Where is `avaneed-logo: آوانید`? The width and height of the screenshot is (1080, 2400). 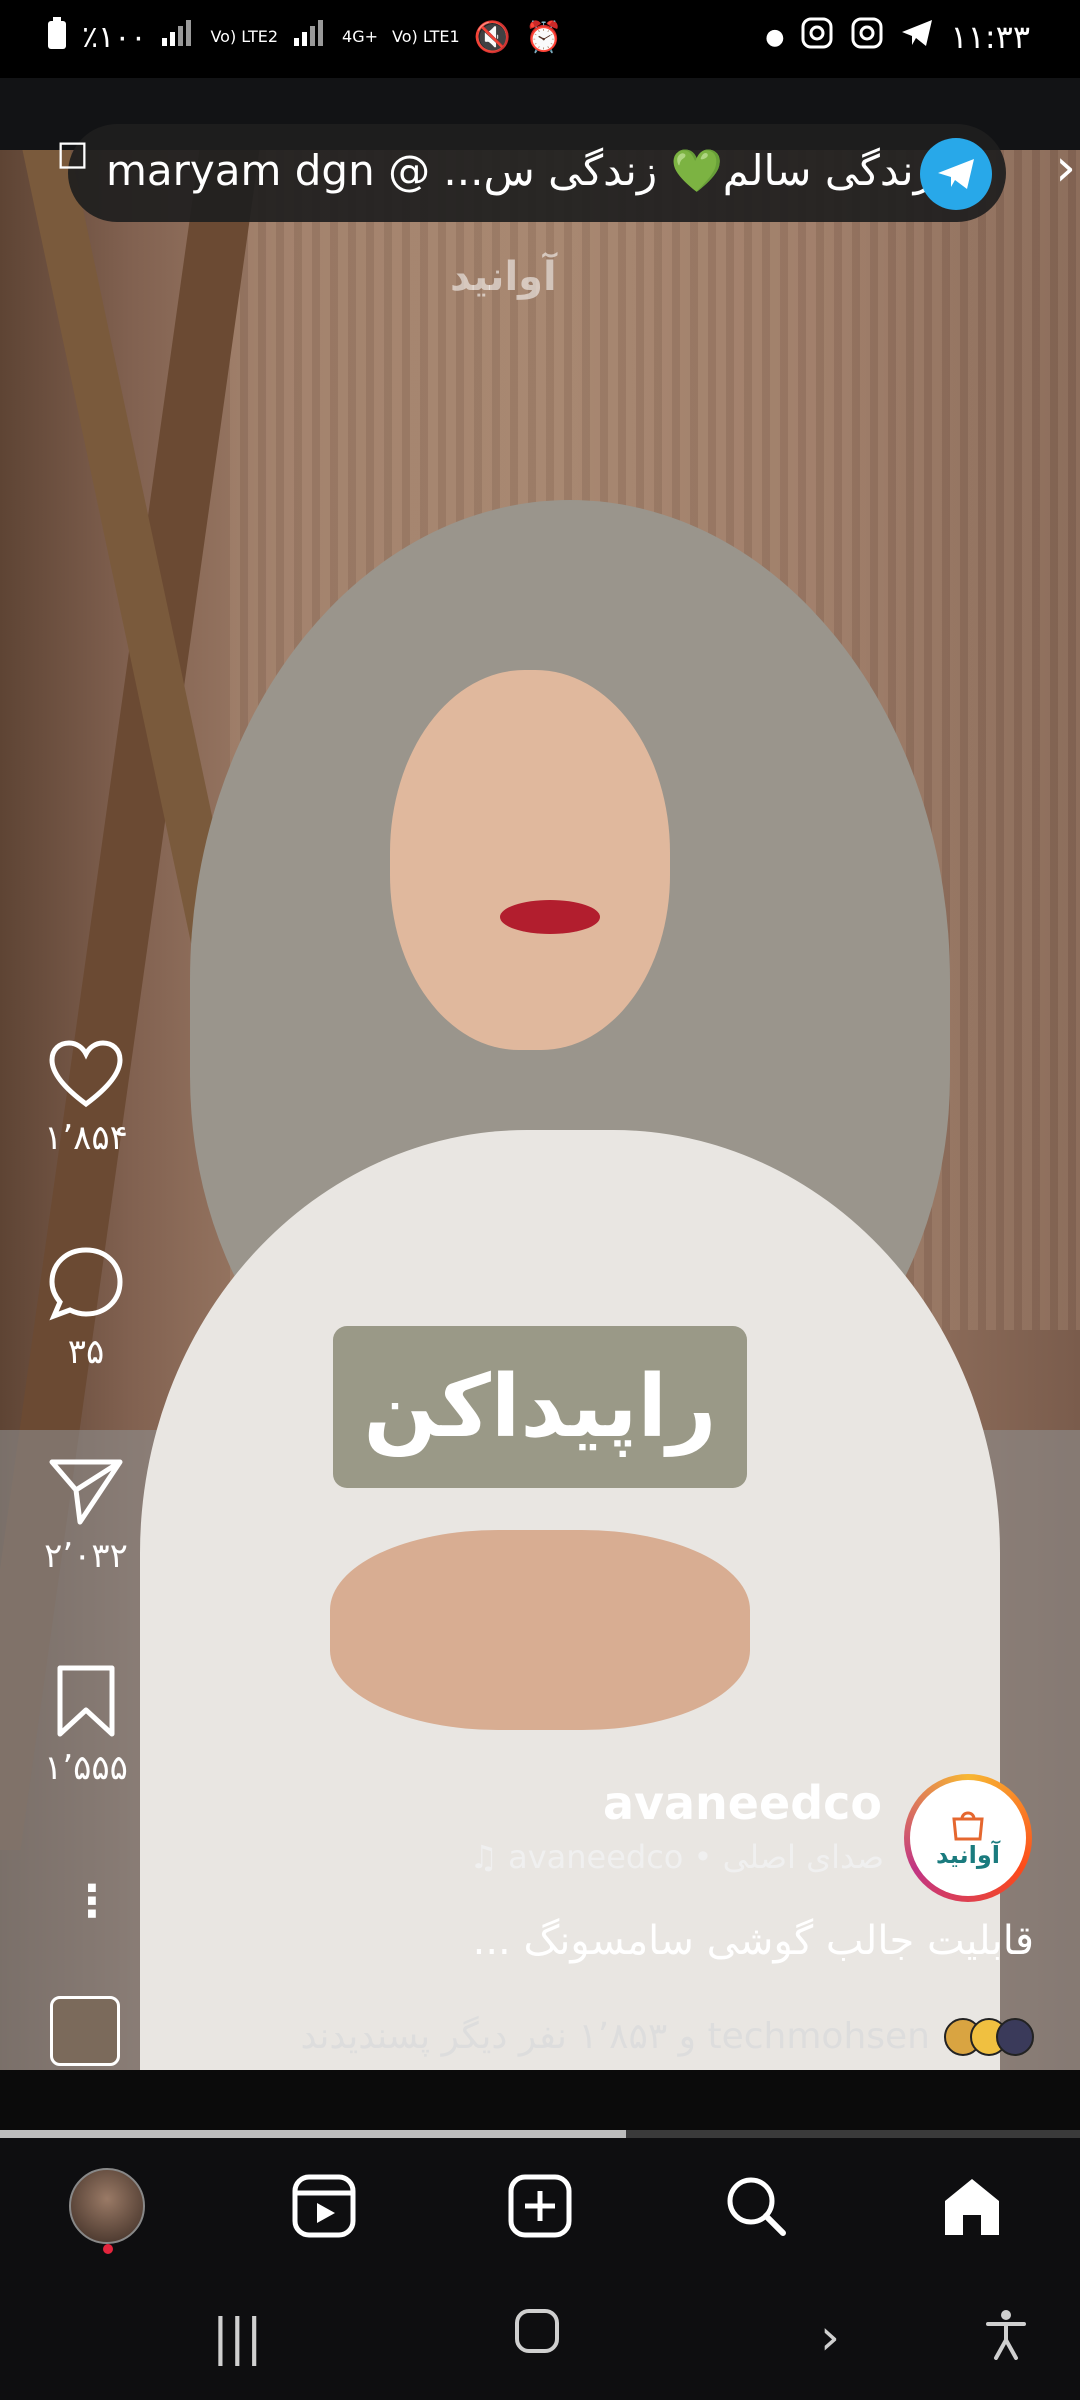 avaneed-logo: آوانید is located at coordinates (968, 1838).